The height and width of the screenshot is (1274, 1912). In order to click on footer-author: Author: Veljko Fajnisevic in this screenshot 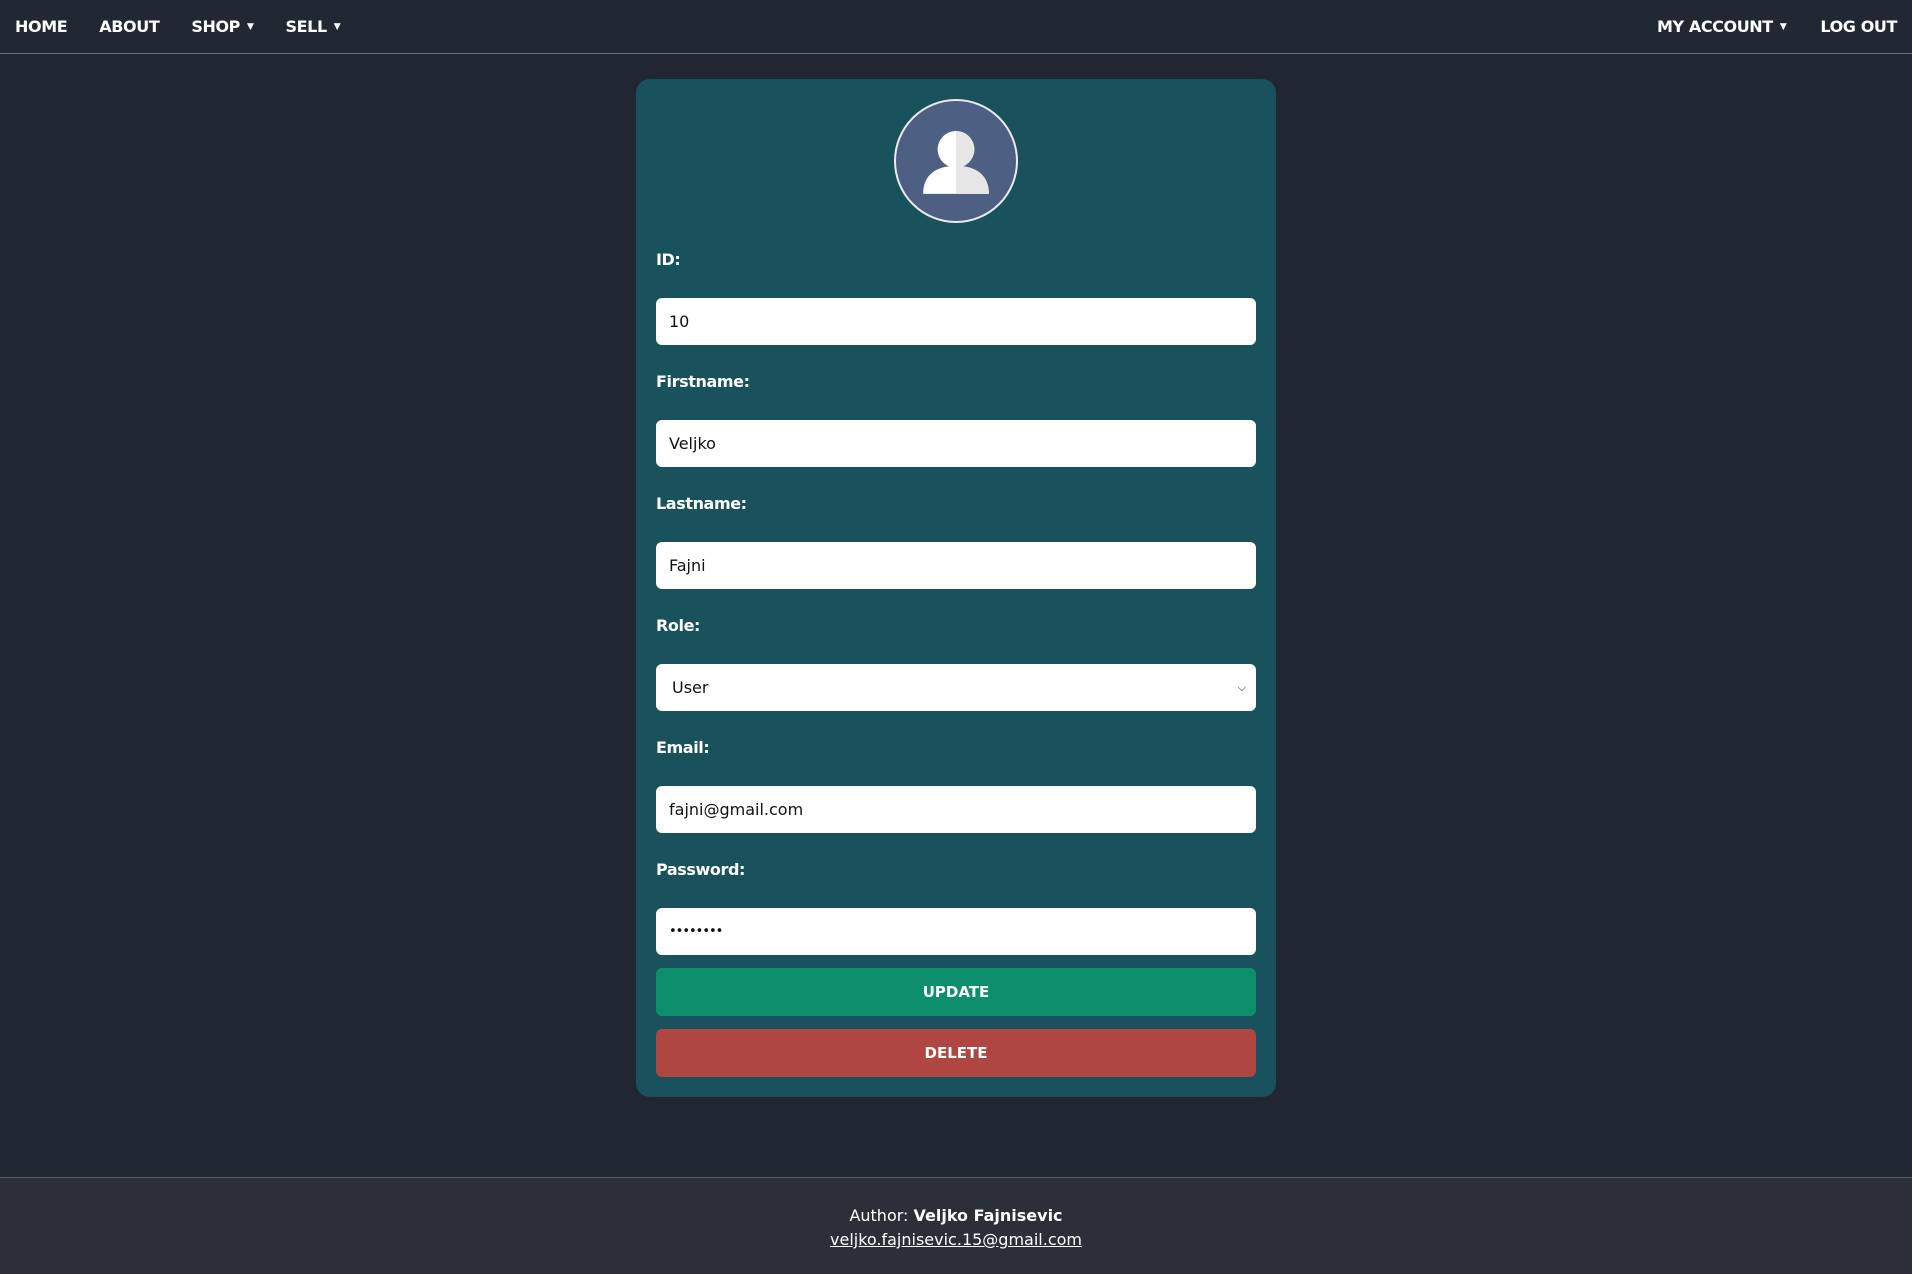, I will do `click(956, 1216)`.